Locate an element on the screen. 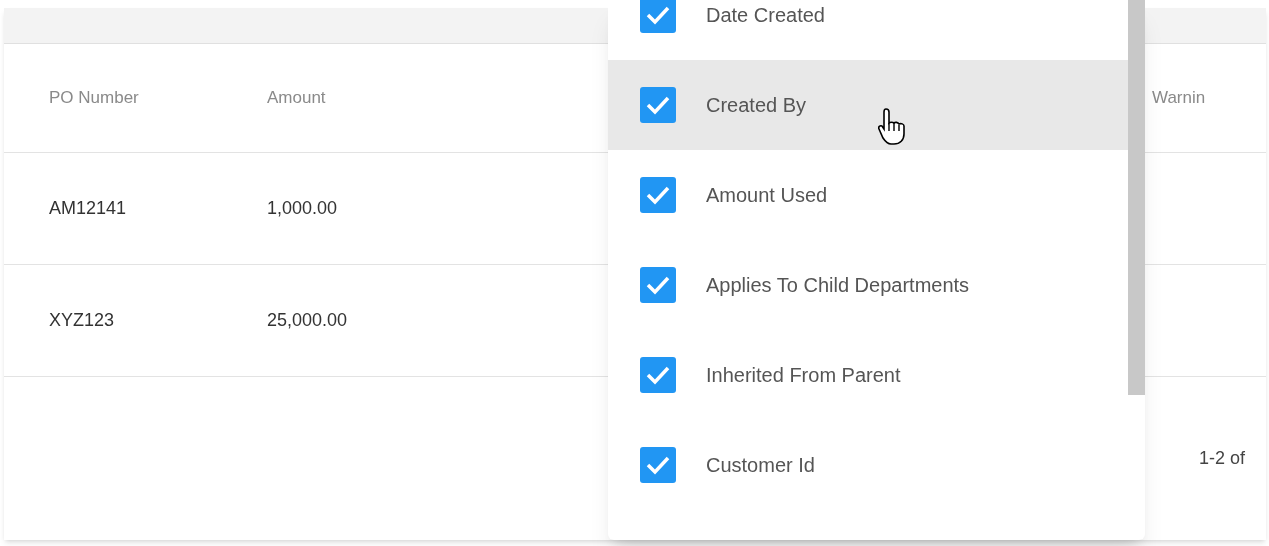 The width and height of the screenshot is (1269, 546). menu-item-label: Amount Used is located at coordinates (767, 195).